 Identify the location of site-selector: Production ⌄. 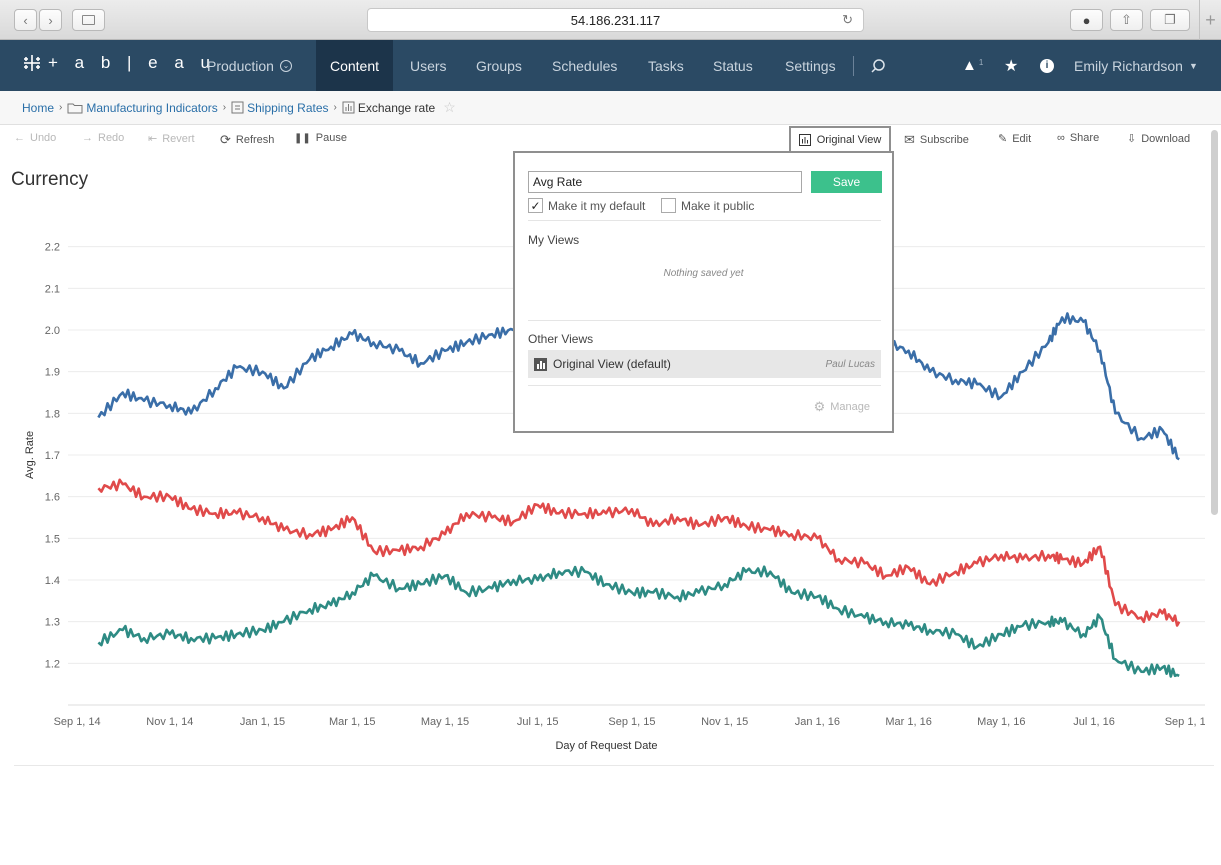
(249, 65).